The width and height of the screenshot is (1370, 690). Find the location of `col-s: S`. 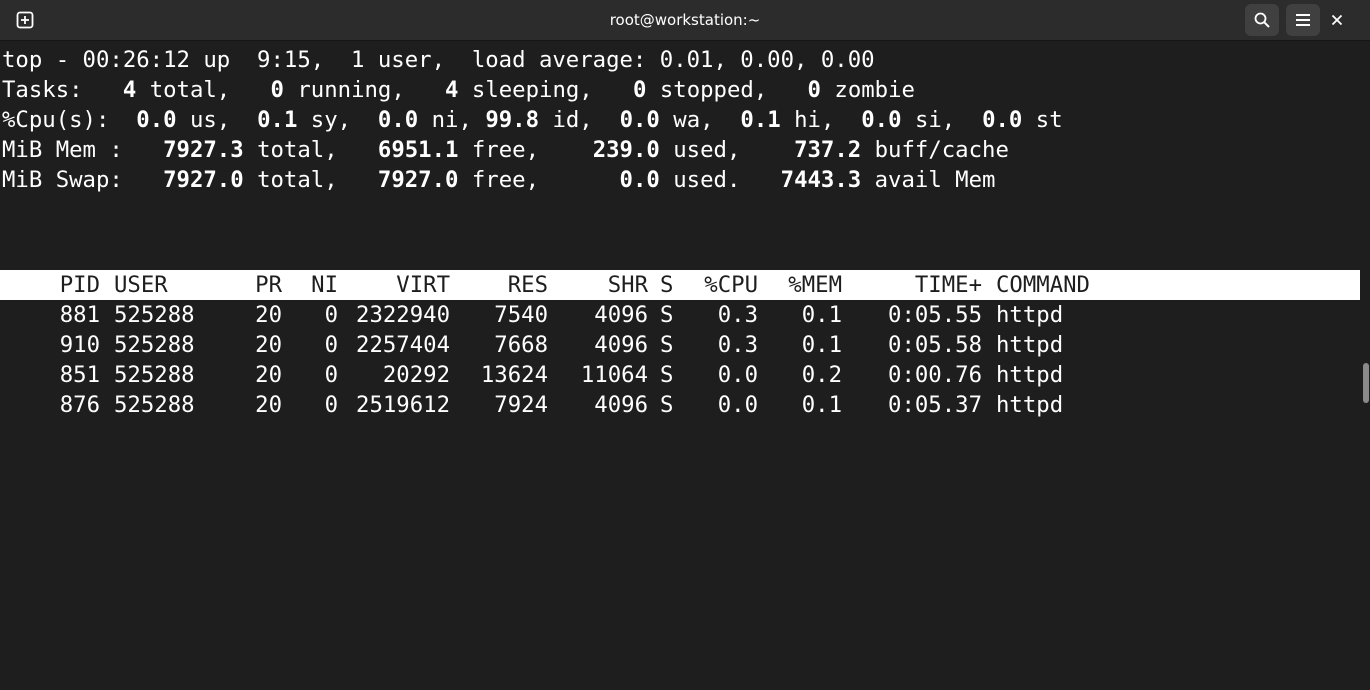

col-s: S is located at coordinates (667, 285).